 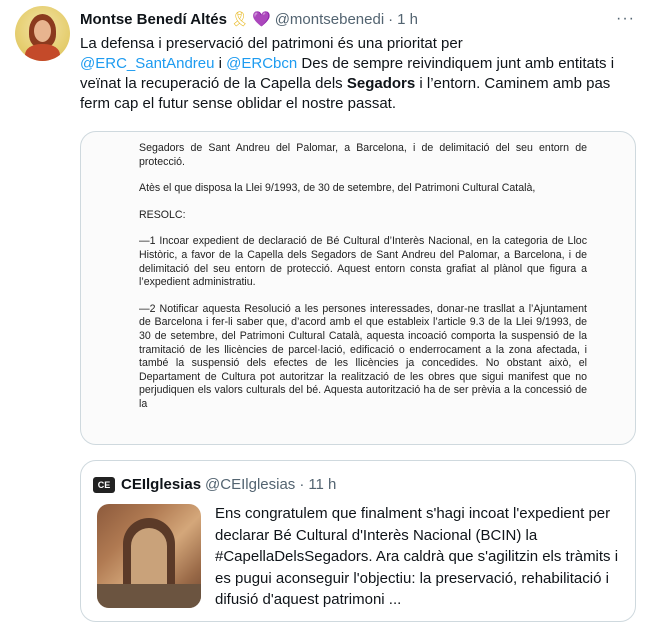 I want to click on quoted-author-handle: @CEIlglesias, so click(x=250, y=484).